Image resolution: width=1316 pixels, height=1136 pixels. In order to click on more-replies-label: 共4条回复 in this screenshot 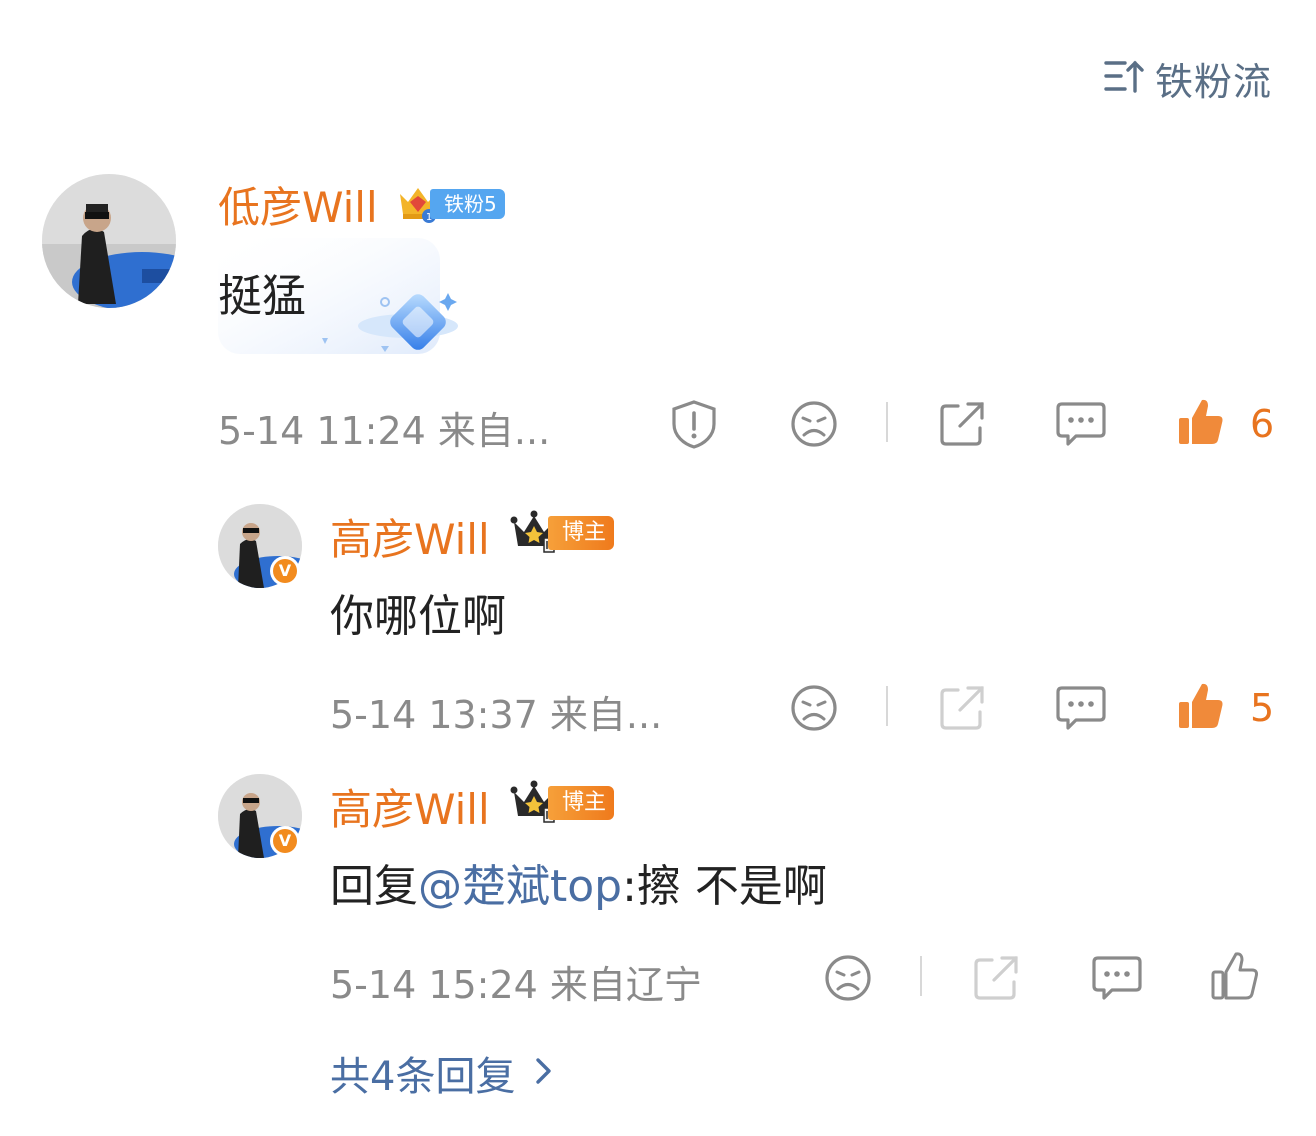, I will do `click(423, 1077)`.